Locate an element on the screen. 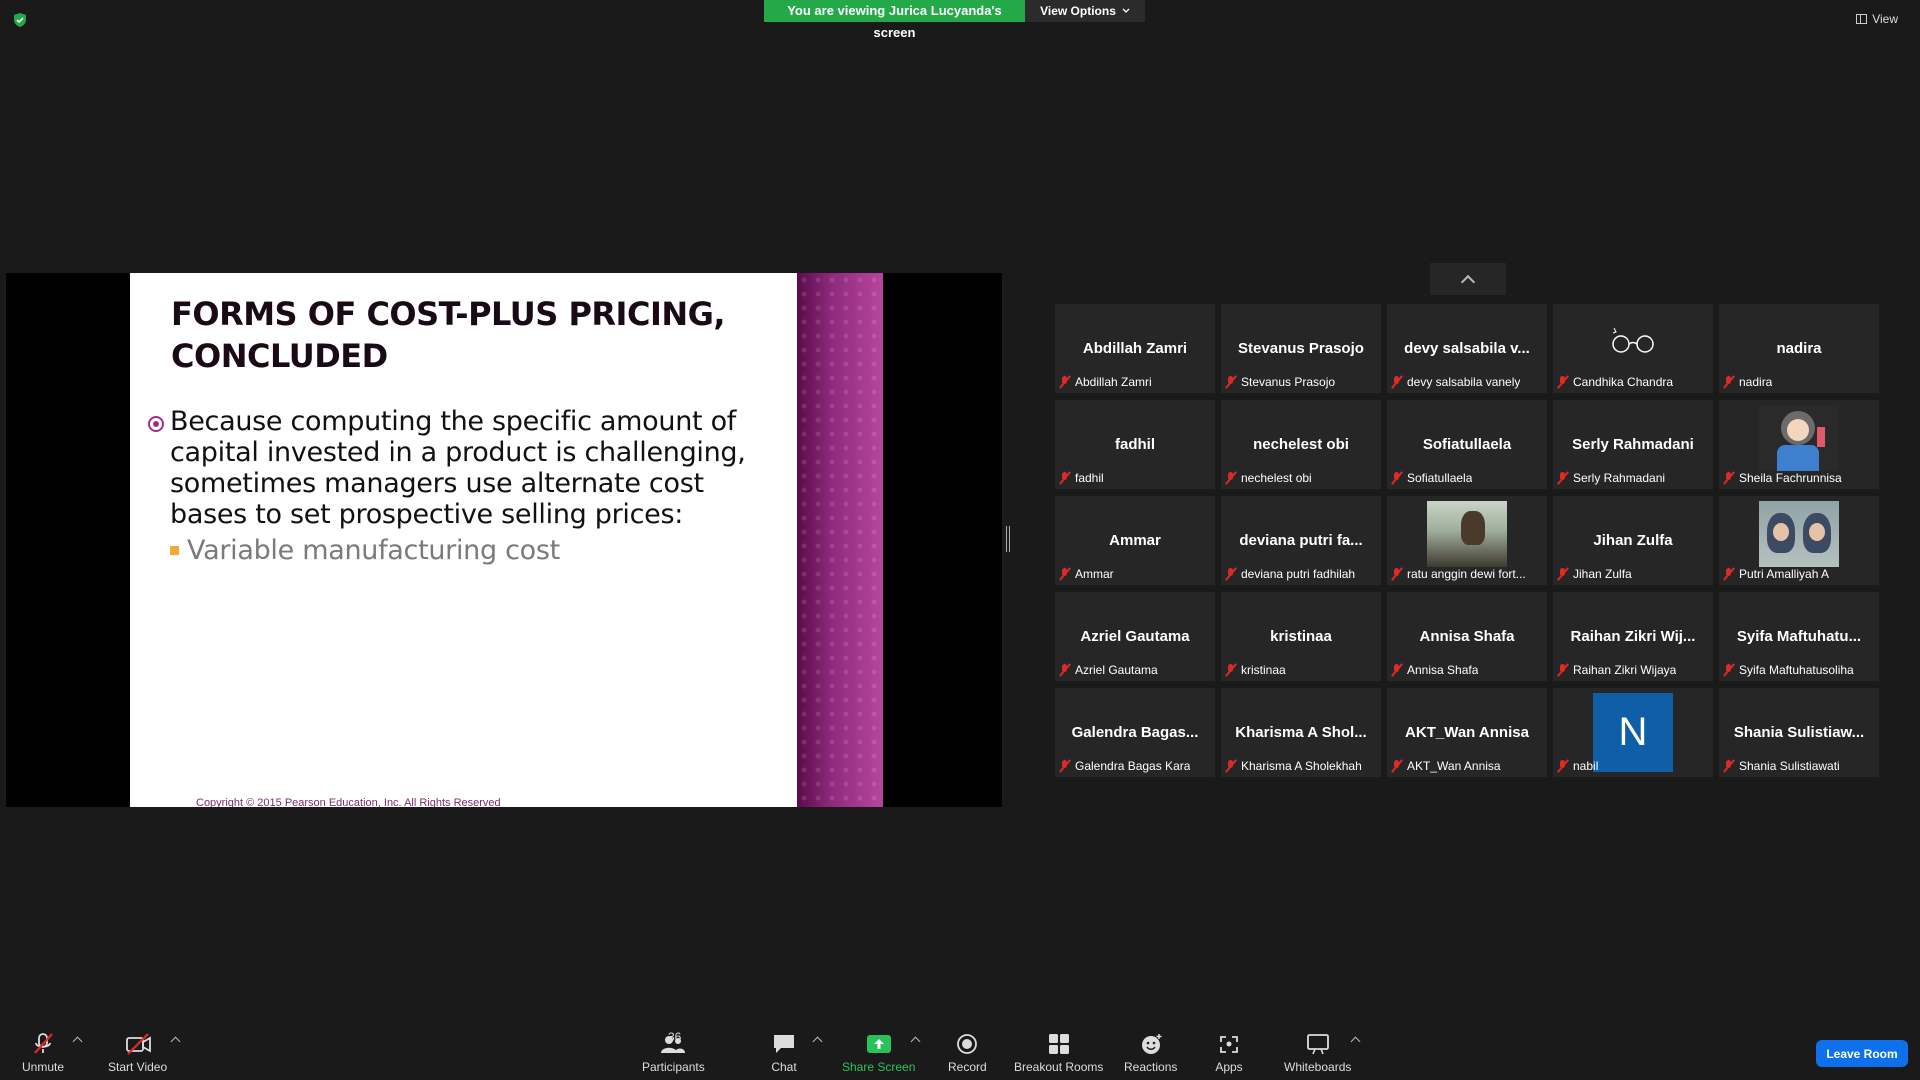 The width and height of the screenshot is (1920, 1080). chat-label: Chat is located at coordinates (784, 1067).